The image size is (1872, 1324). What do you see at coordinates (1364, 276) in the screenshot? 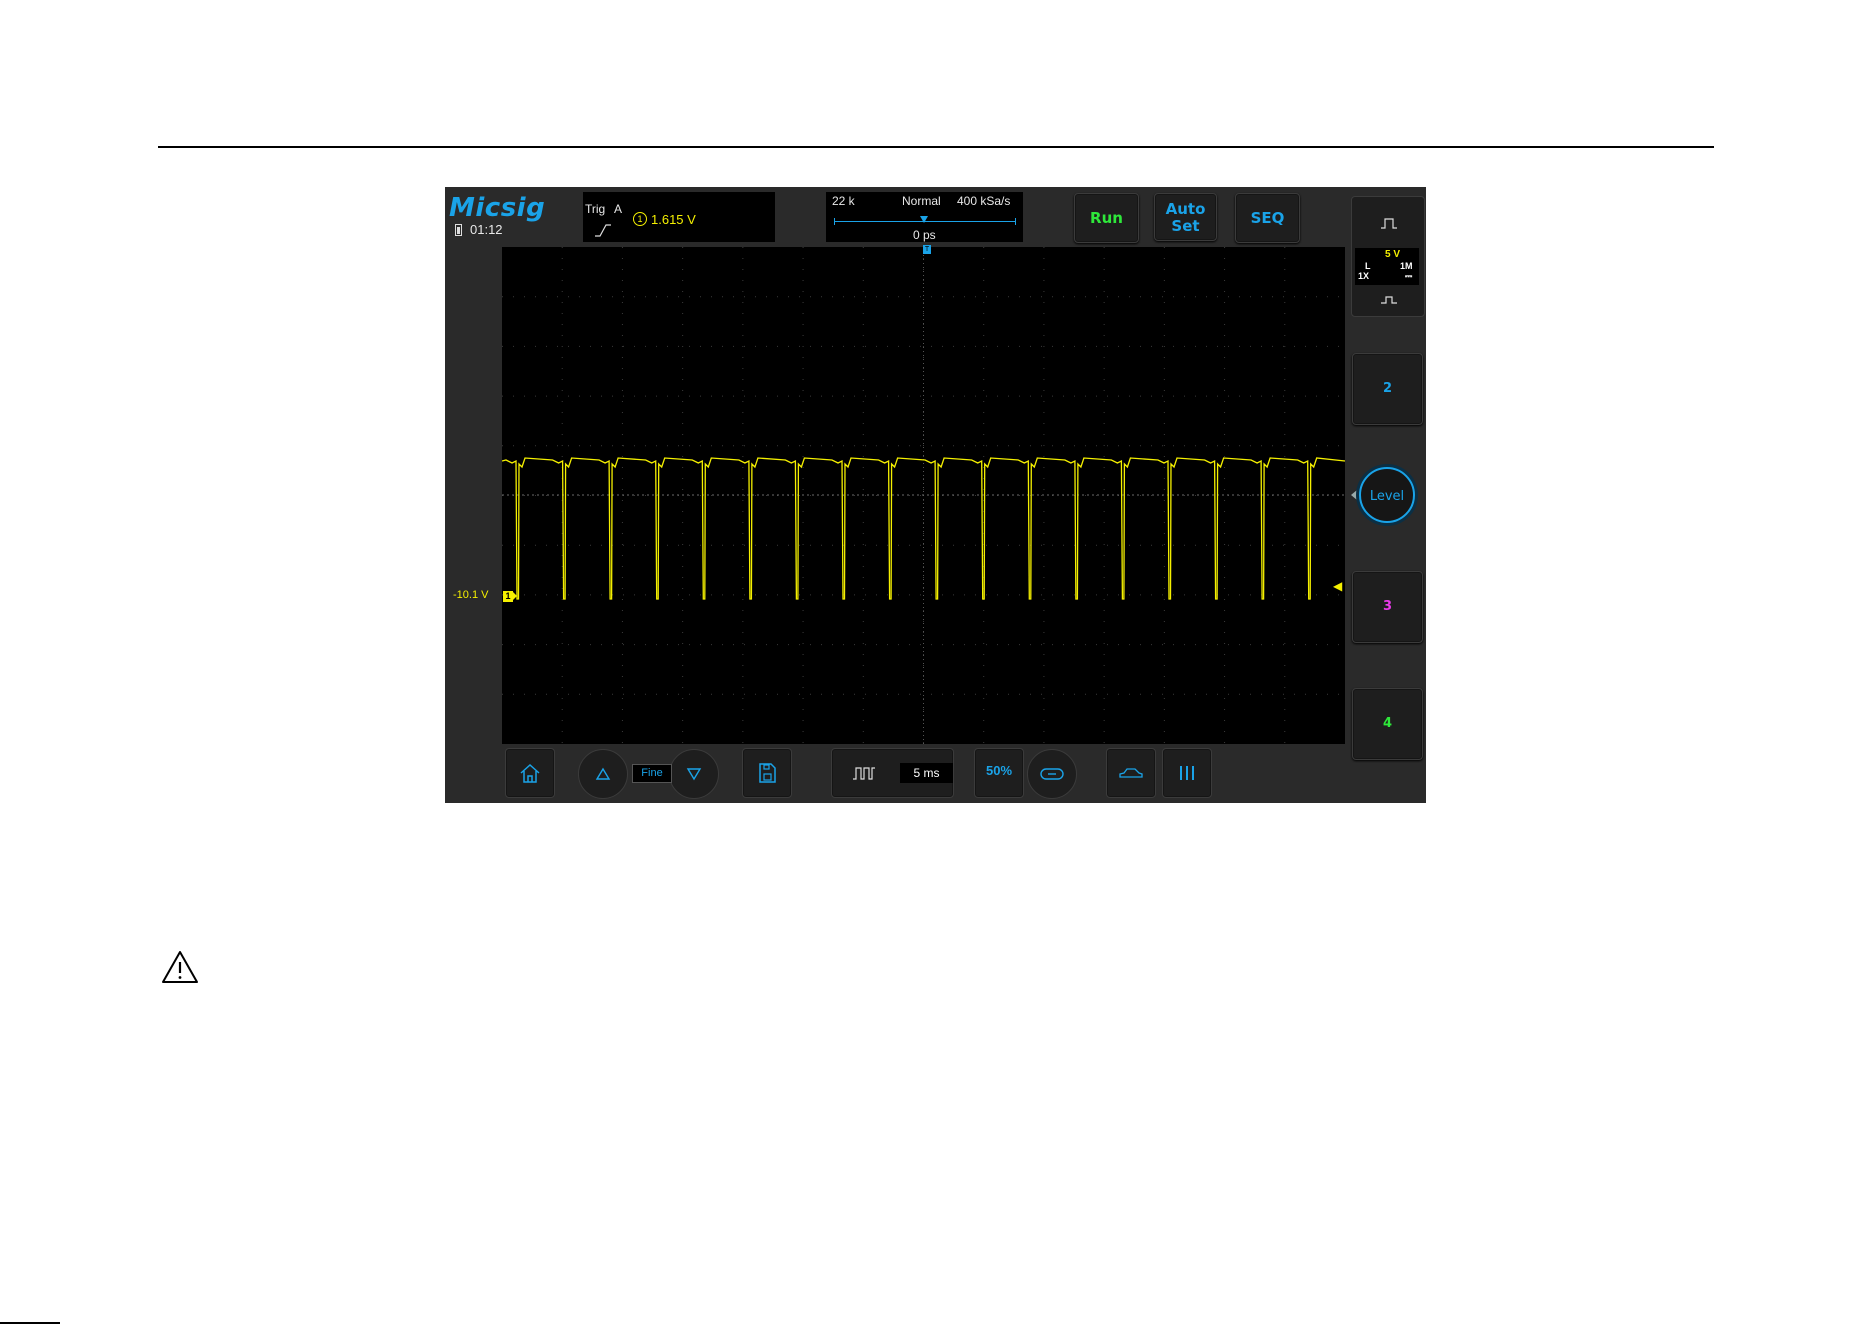
I see `ch1-probe-ratio: 1X` at bounding box center [1364, 276].